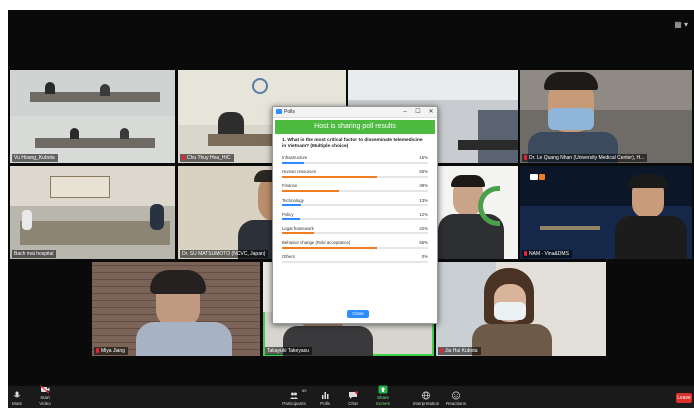 This screenshot has width=694, height=408. Describe the element at coordinates (684, 398) in the screenshot. I see `leave-button: Leave` at that location.